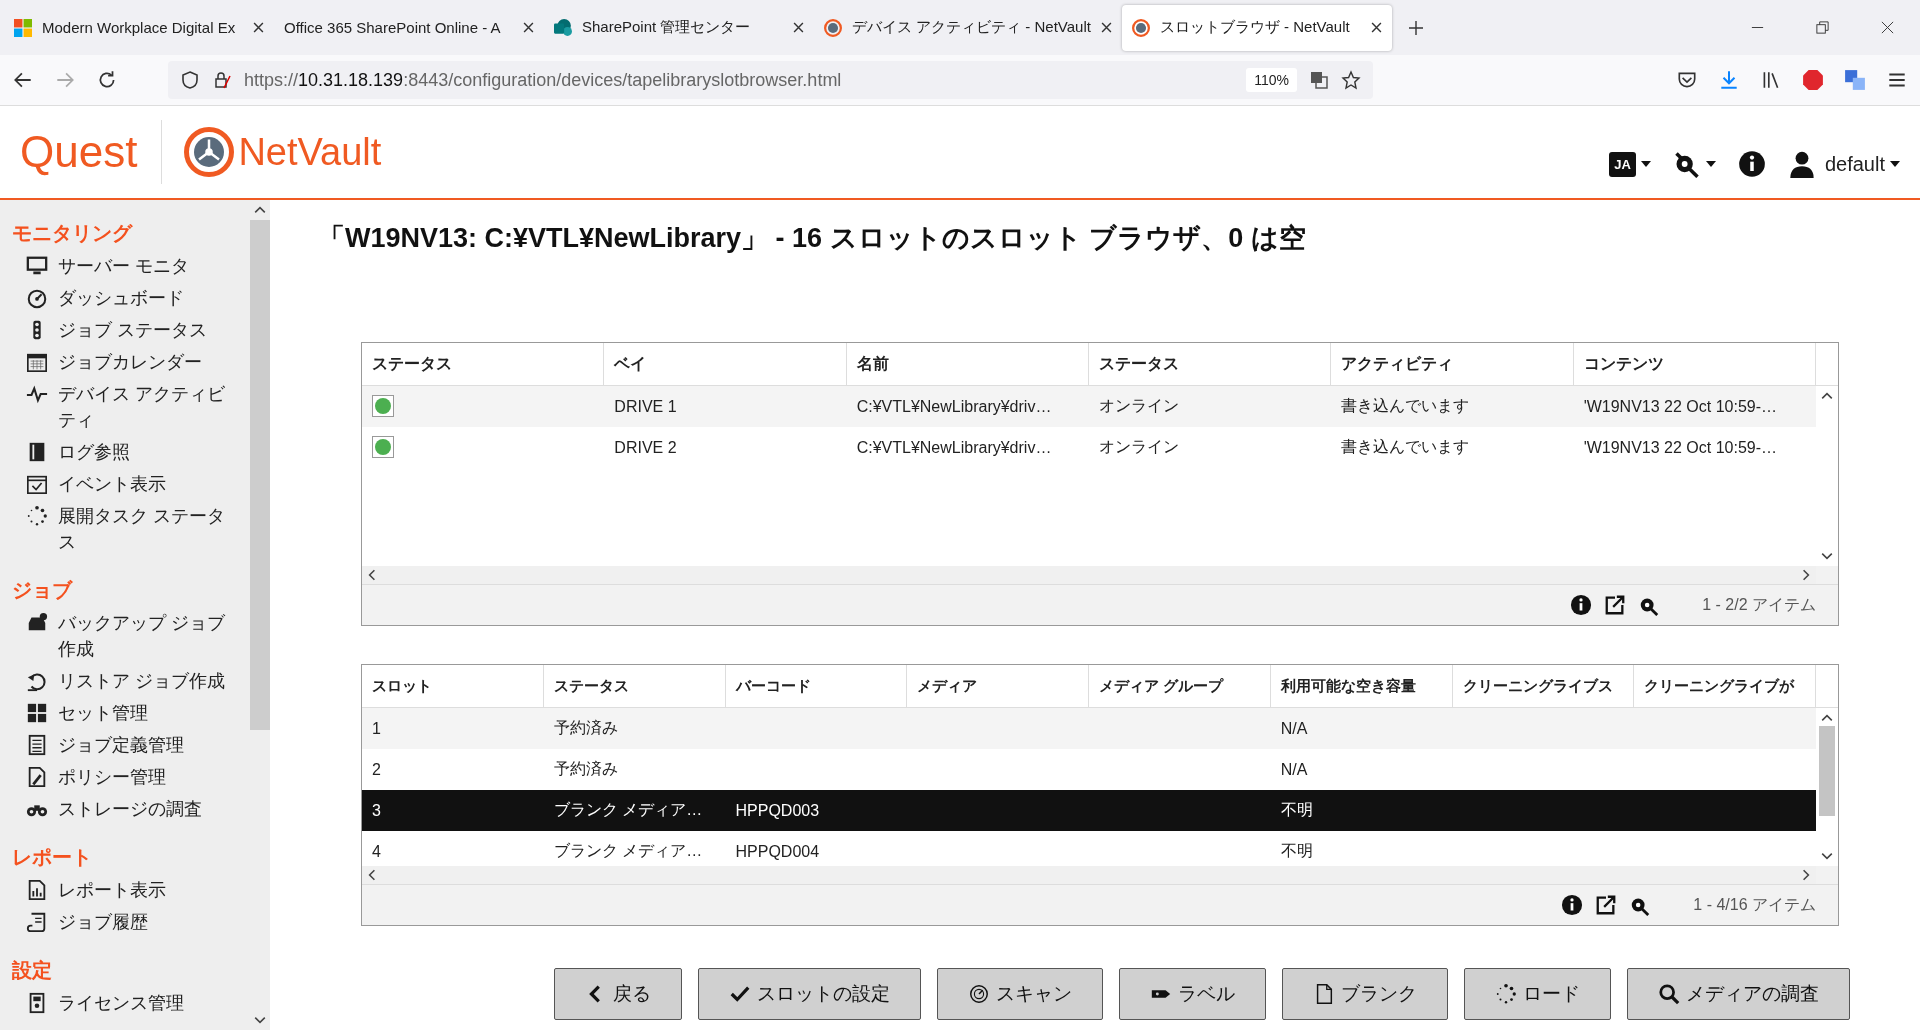  I want to click on table-cell: 書き込んでいます, so click(1405, 446).